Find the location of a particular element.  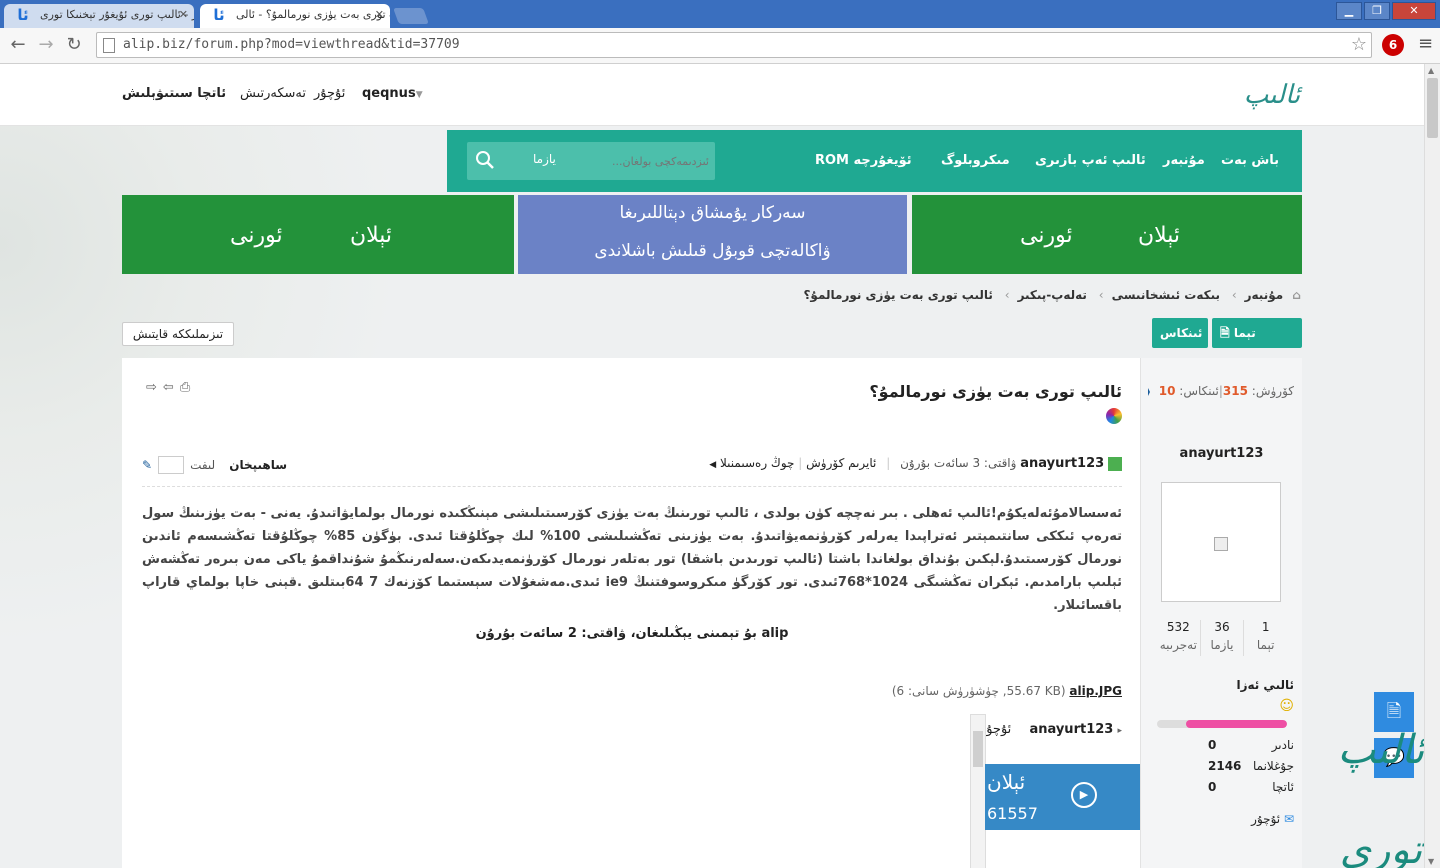

detail-row: نادىر 0 is located at coordinates (1251, 745).